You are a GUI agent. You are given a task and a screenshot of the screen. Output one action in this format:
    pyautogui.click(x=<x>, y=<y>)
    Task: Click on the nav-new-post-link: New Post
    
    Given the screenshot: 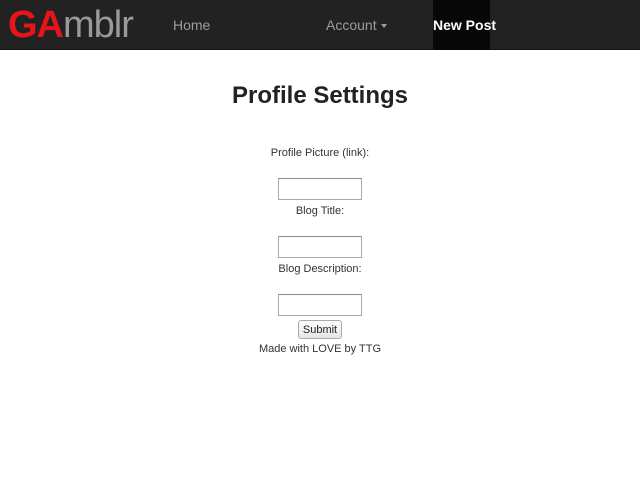 What is the action you would take?
    pyautogui.click(x=464, y=25)
    